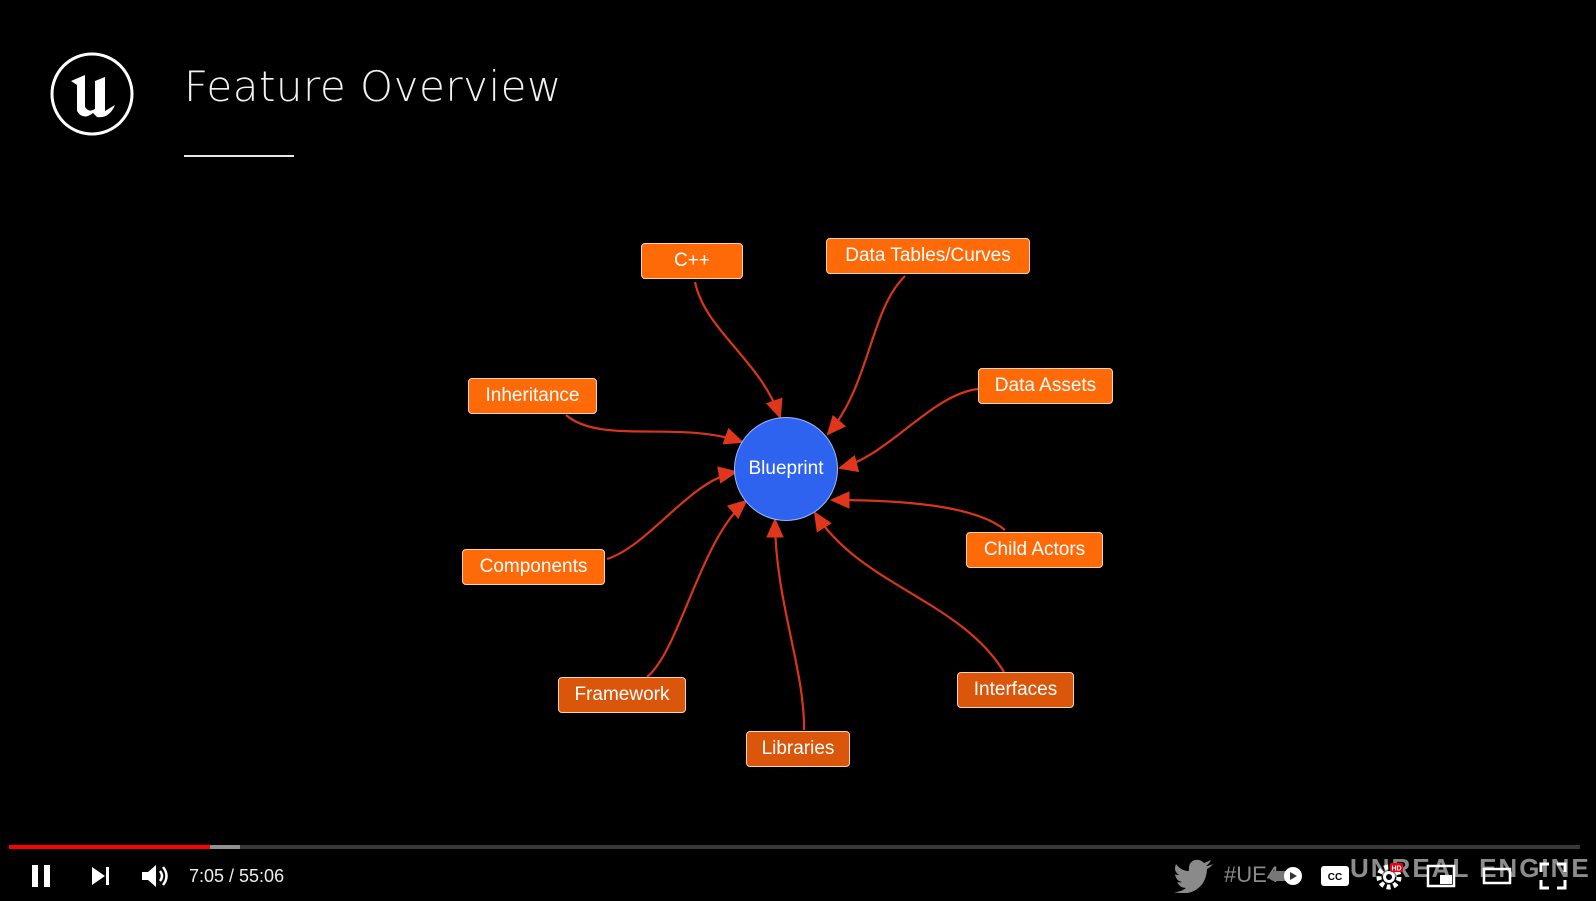  What do you see at coordinates (1015, 690) in the screenshot?
I see `node-interfaces: Interfaces` at bounding box center [1015, 690].